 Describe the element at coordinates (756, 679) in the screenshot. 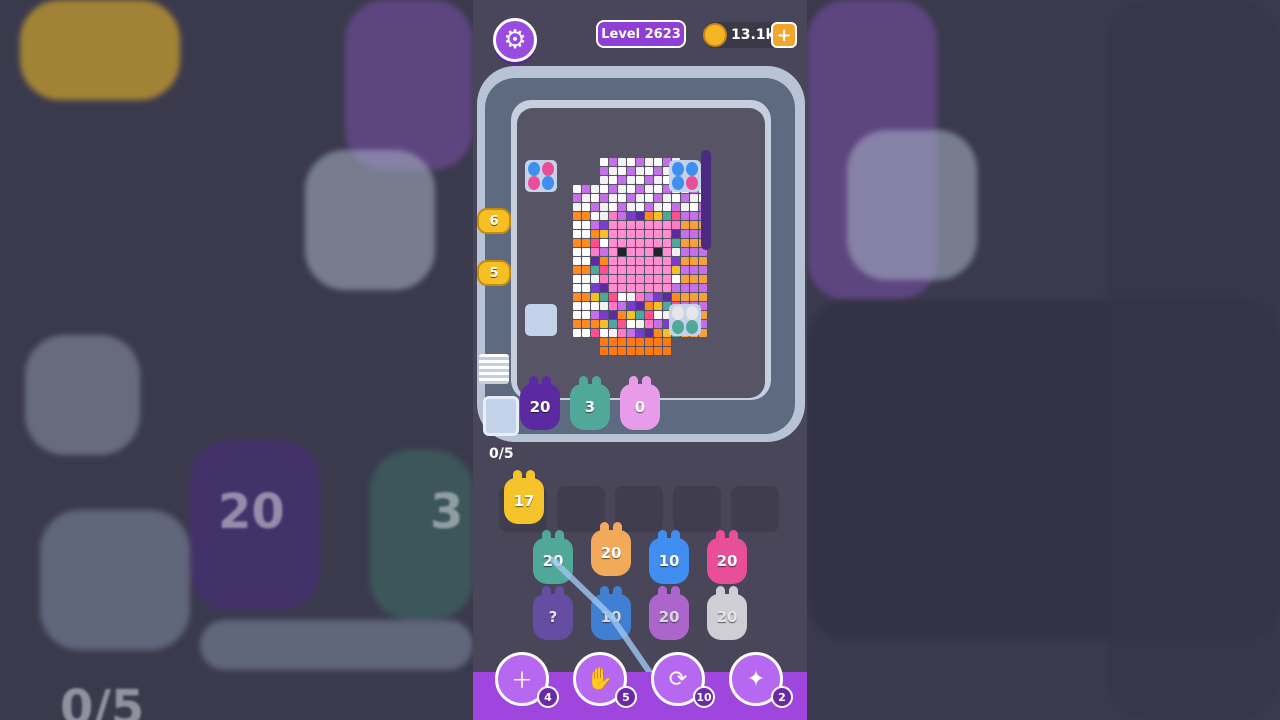

I see `magic-bunny-icon: ✦` at that location.